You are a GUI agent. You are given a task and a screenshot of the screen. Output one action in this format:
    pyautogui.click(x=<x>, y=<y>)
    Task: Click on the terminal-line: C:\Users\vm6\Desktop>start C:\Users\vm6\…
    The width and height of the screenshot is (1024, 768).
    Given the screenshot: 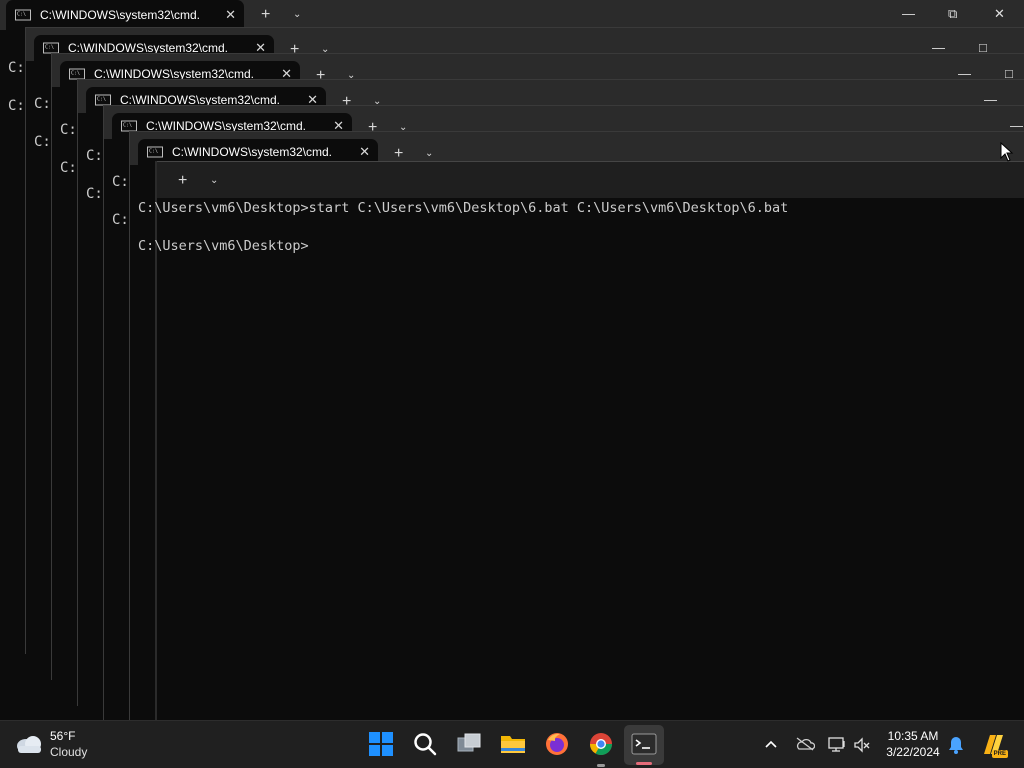 What is the action you would take?
    pyautogui.click(x=463, y=208)
    